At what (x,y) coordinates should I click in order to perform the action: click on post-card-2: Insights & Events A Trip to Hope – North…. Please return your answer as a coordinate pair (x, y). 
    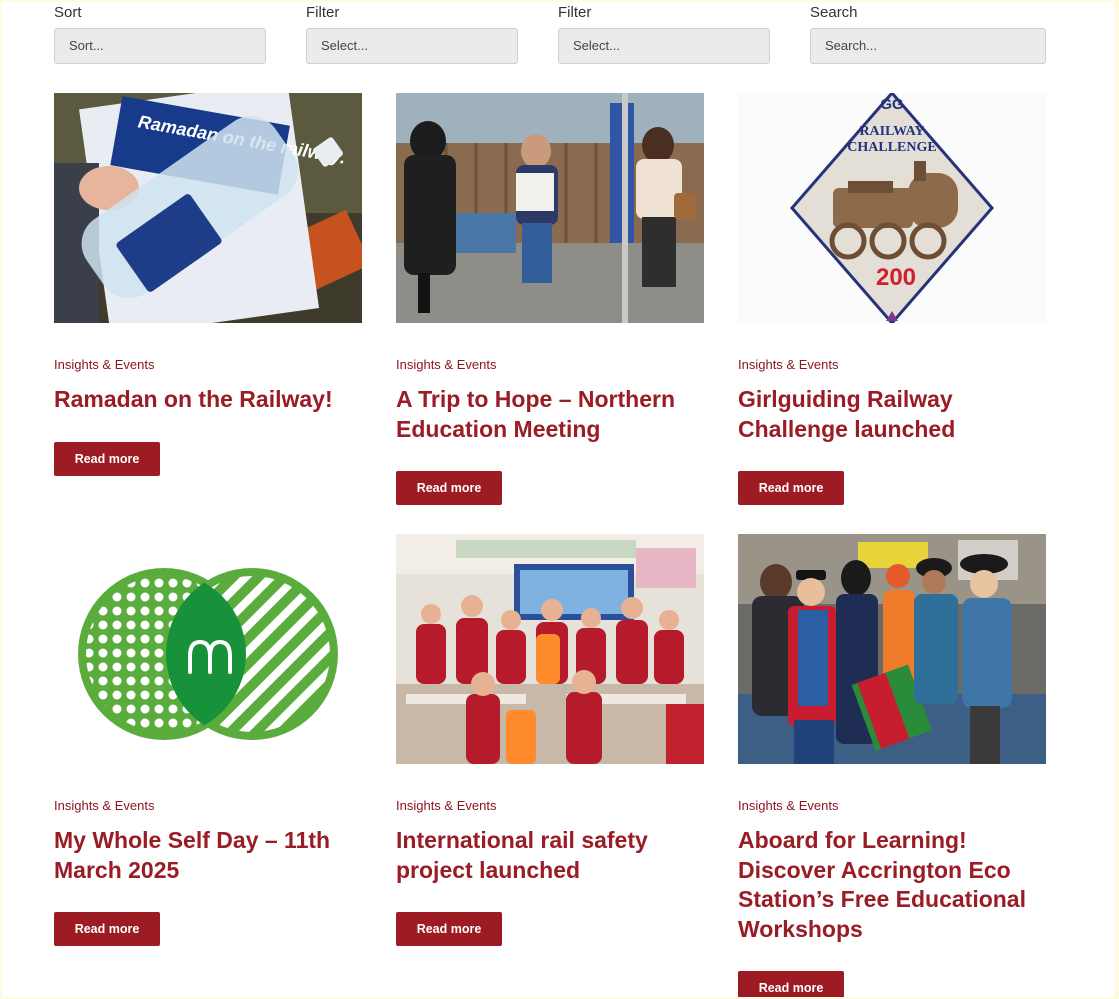
    Looking at the image, I should click on (550, 299).